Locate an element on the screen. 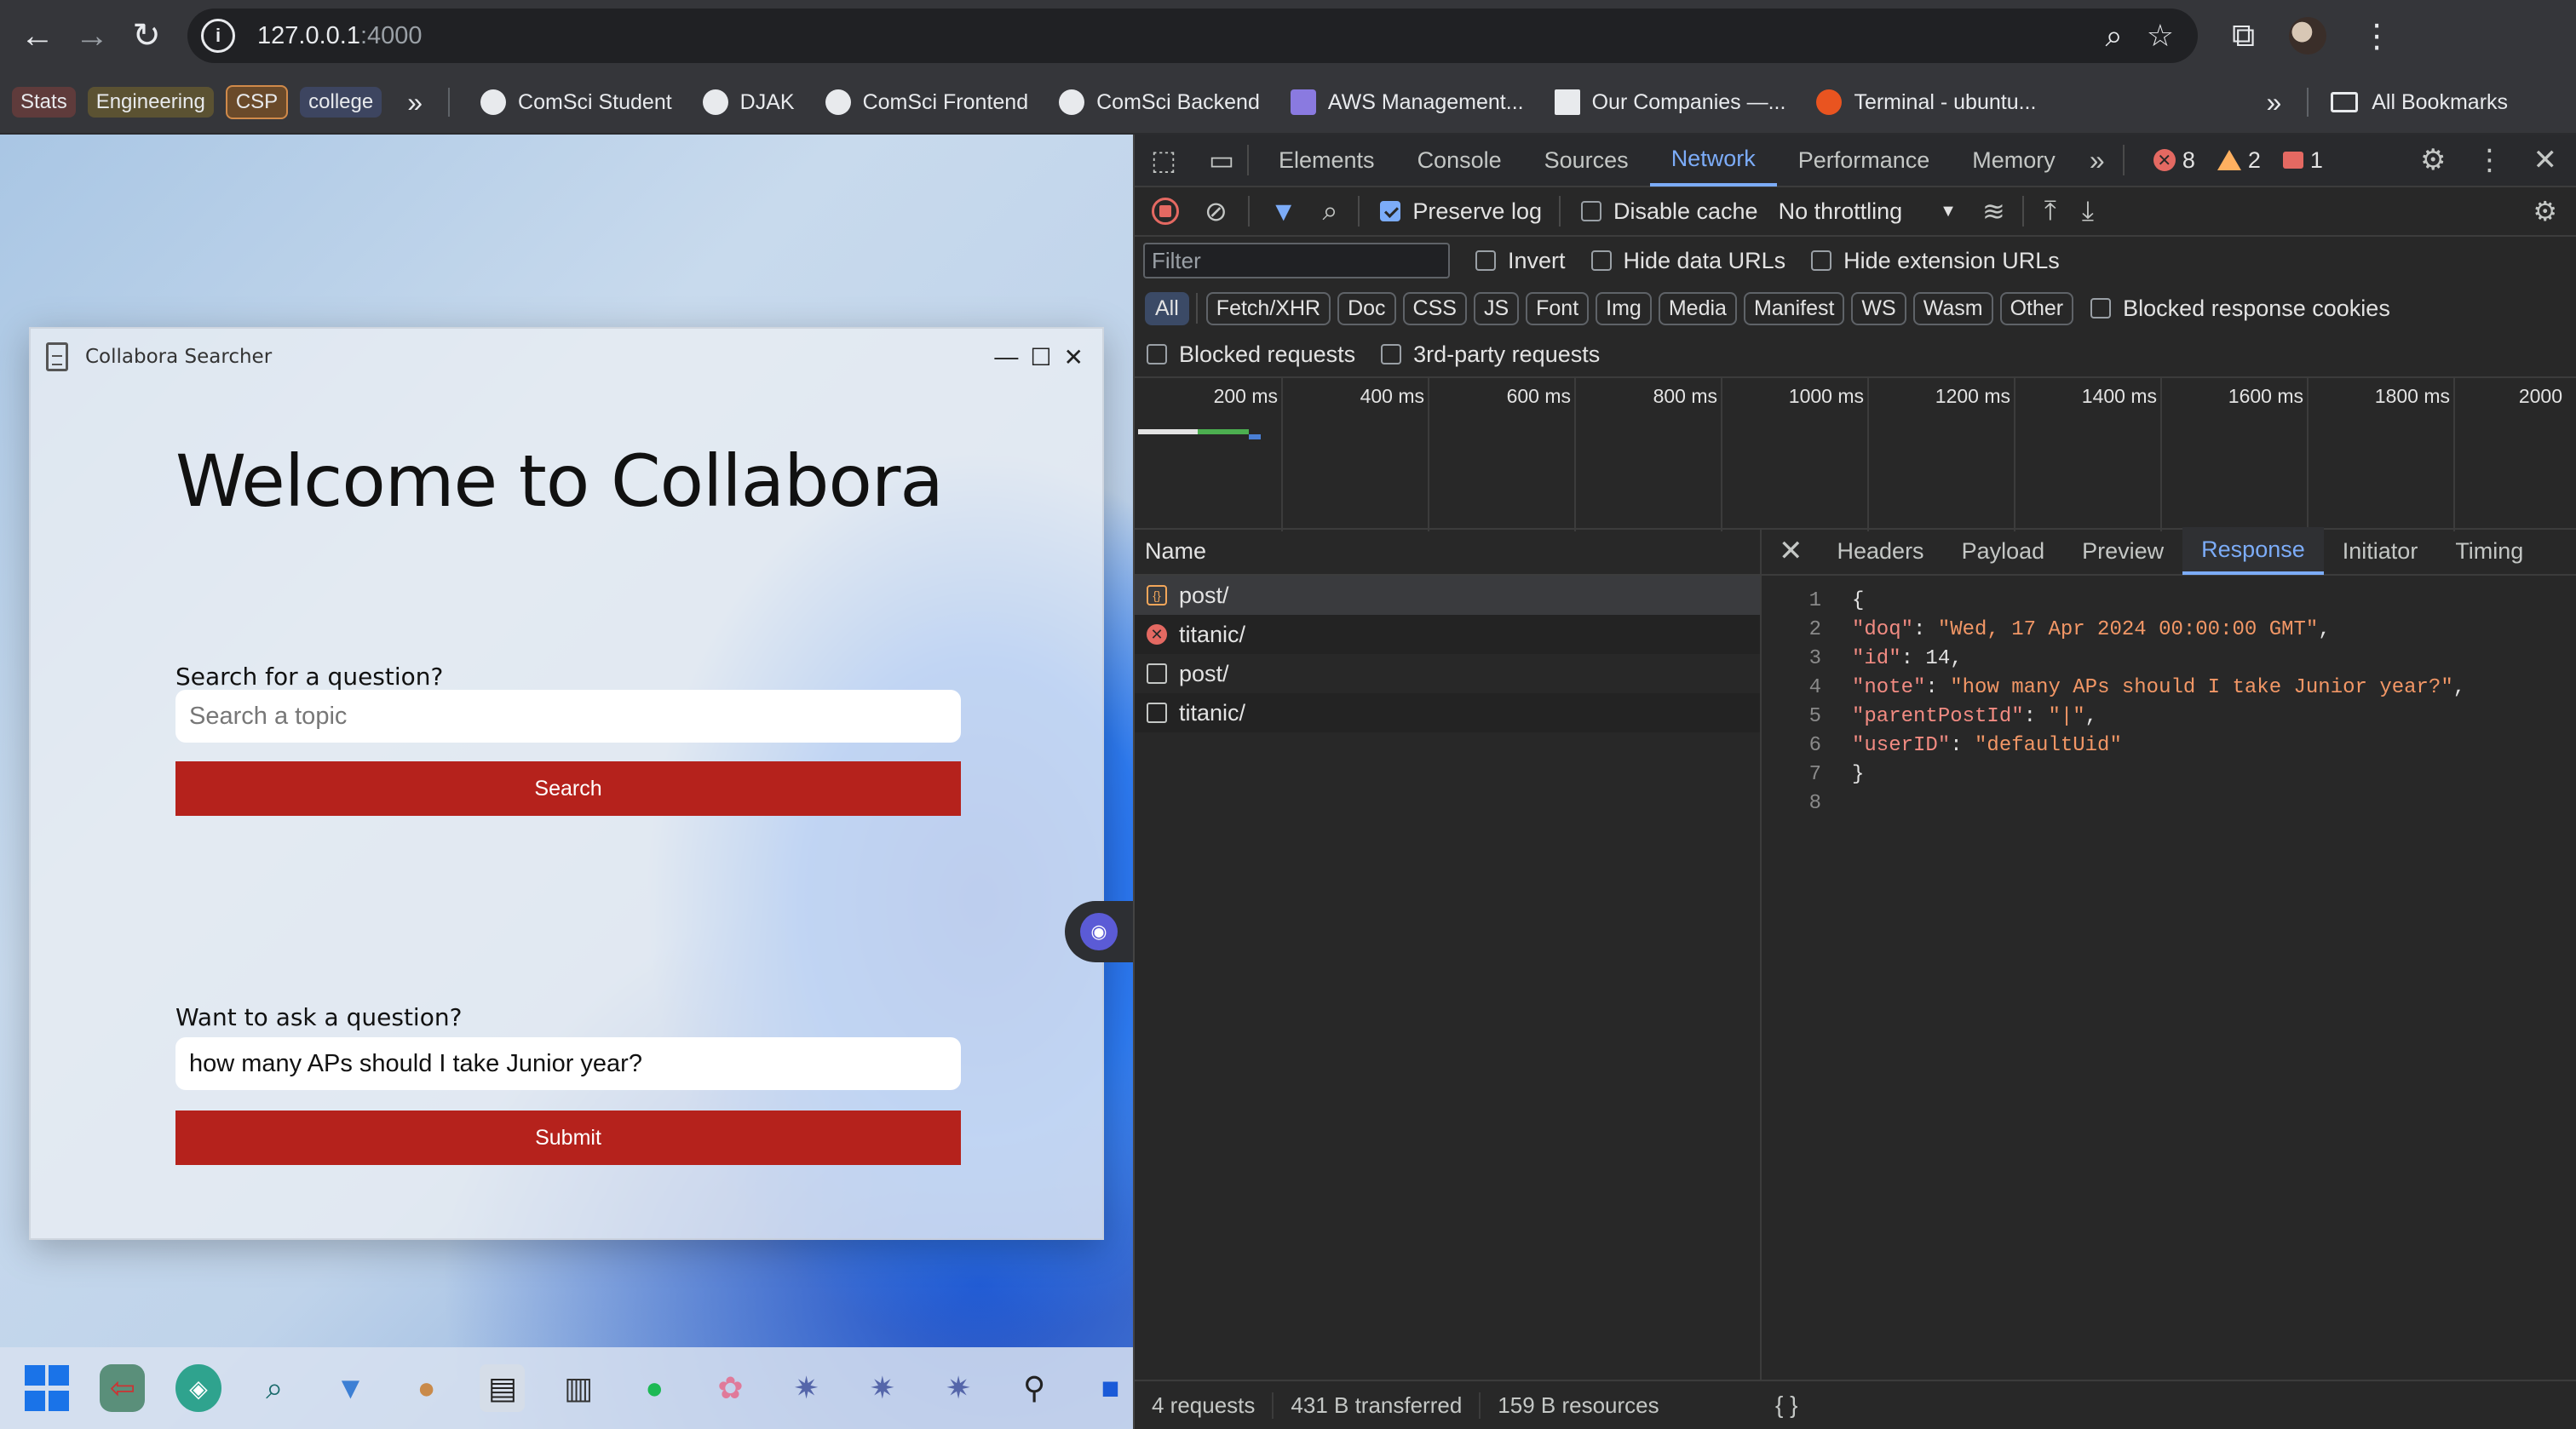 This screenshot has height=1429, width=2576. profile-avatar is located at coordinates (2308, 36).